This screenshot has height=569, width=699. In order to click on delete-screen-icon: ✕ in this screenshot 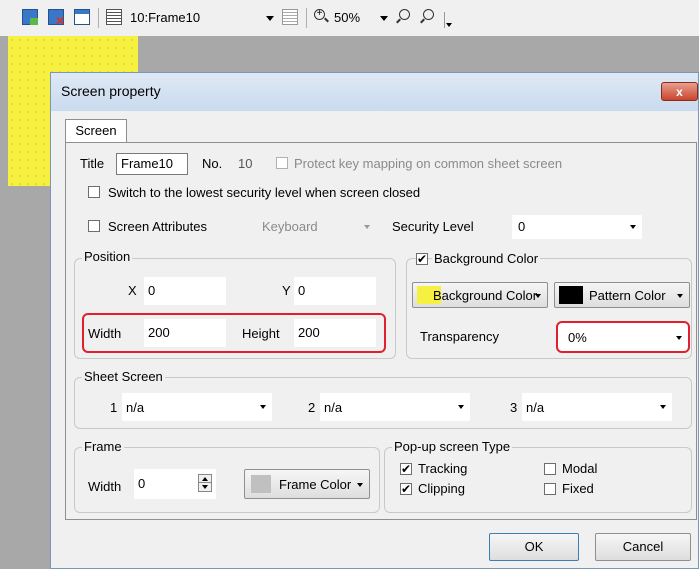, I will do `click(56, 18)`.